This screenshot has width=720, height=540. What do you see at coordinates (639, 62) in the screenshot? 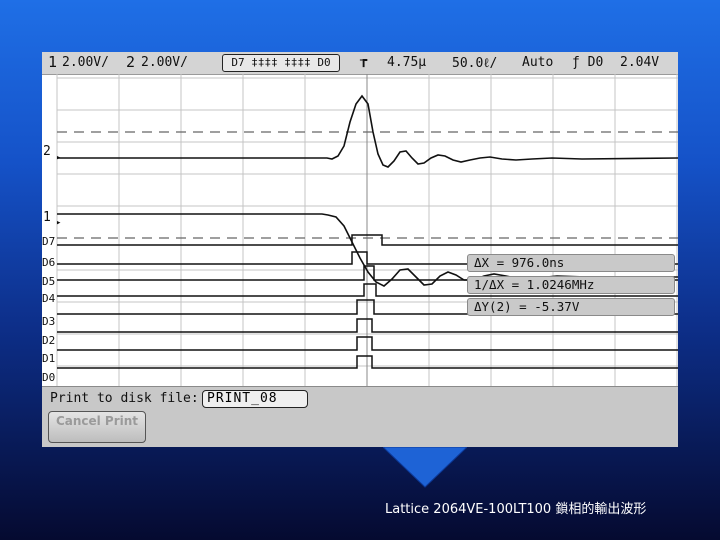
I see `trigger-level: 2.04V` at bounding box center [639, 62].